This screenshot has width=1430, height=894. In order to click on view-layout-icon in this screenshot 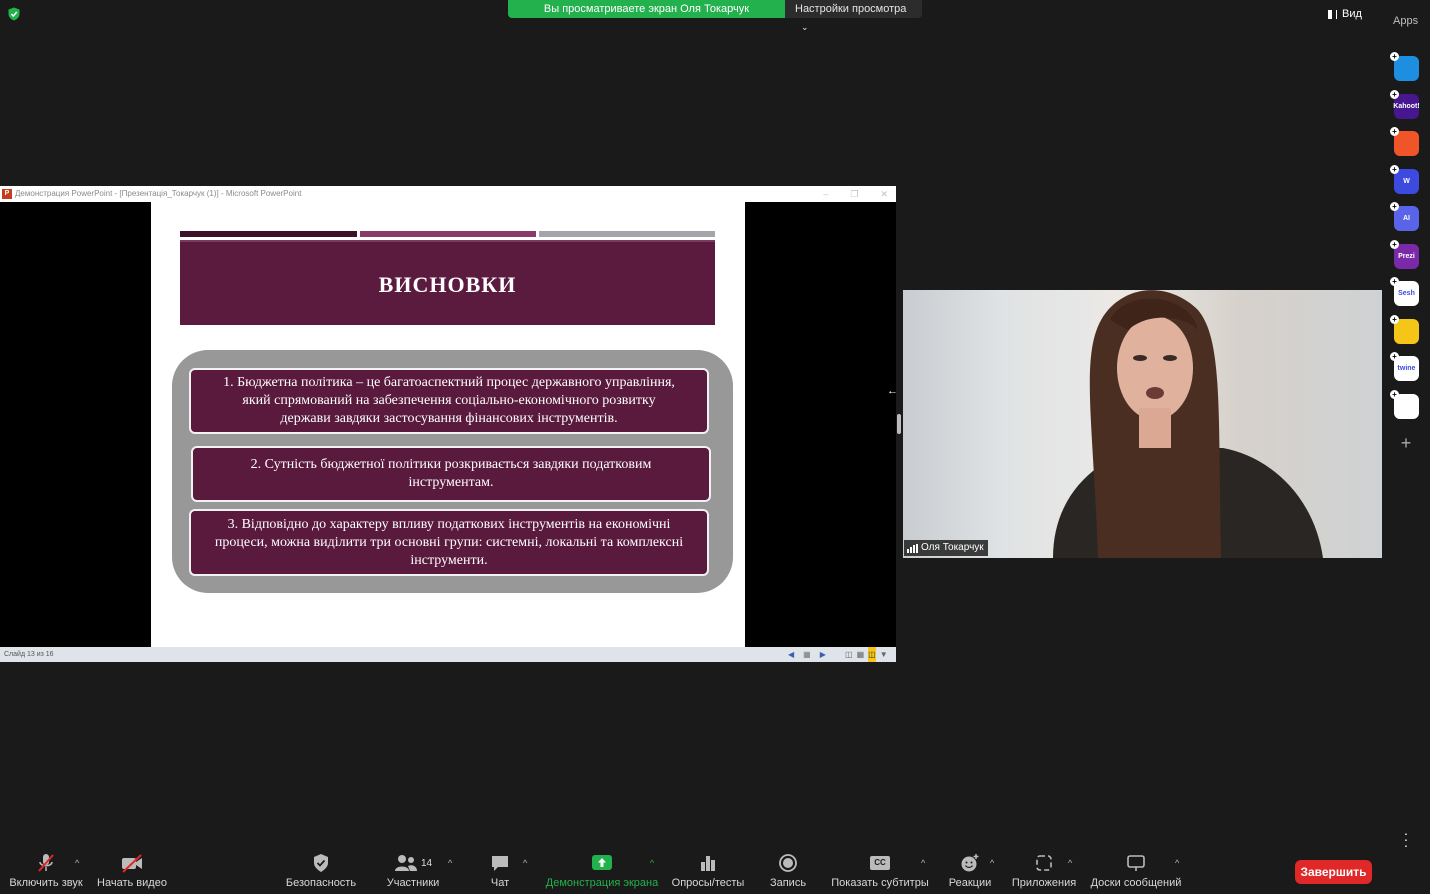, I will do `click(1332, 14)`.